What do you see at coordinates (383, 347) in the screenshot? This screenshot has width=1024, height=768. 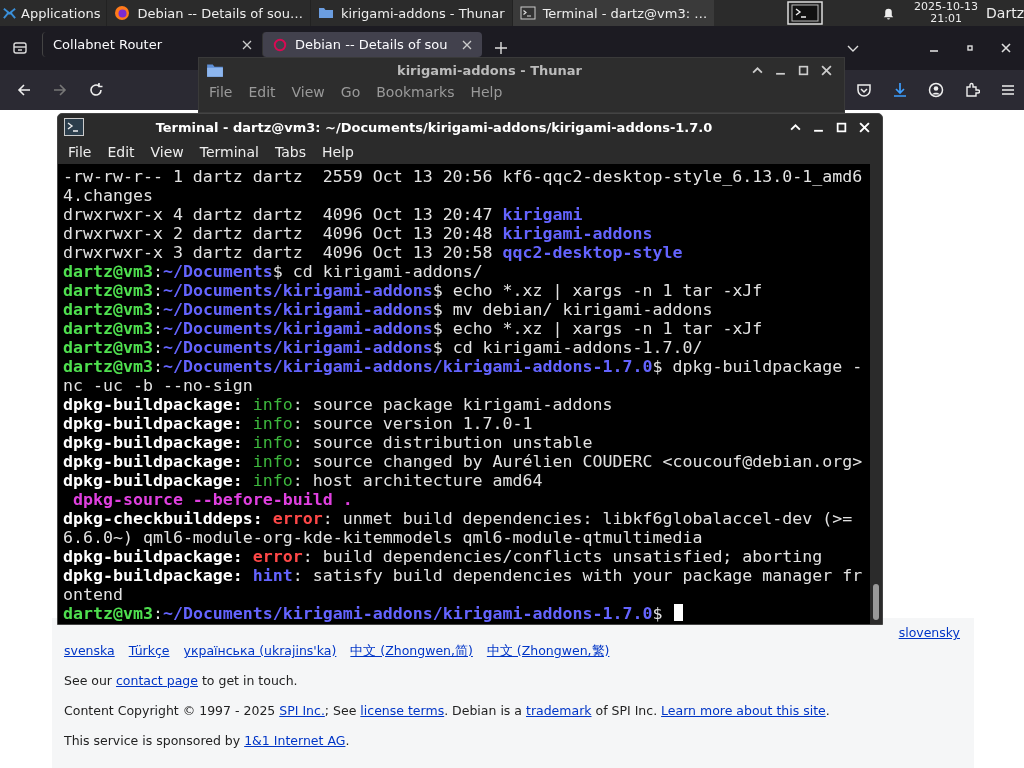 I see `terminal-line: dartz@vm3:~/Documents/kirigami-addons$ cd kirigami-addons-1.7.0/` at bounding box center [383, 347].